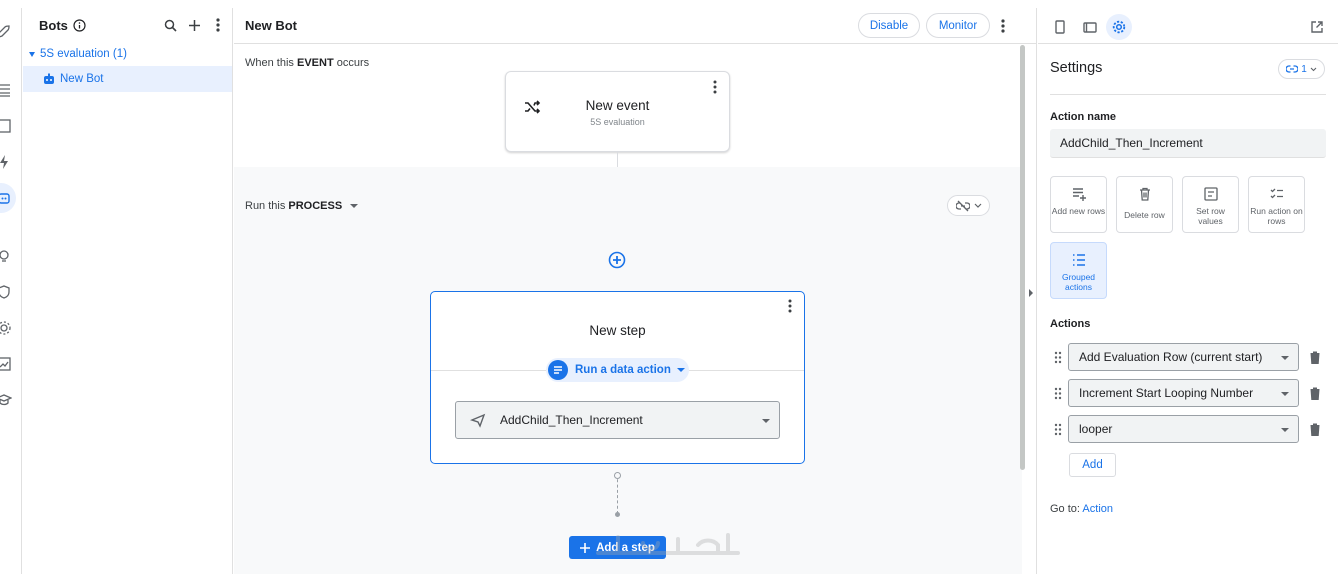 The height and width of the screenshot is (574, 1338). I want to click on tile-label: Delete row, so click(1144, 215).